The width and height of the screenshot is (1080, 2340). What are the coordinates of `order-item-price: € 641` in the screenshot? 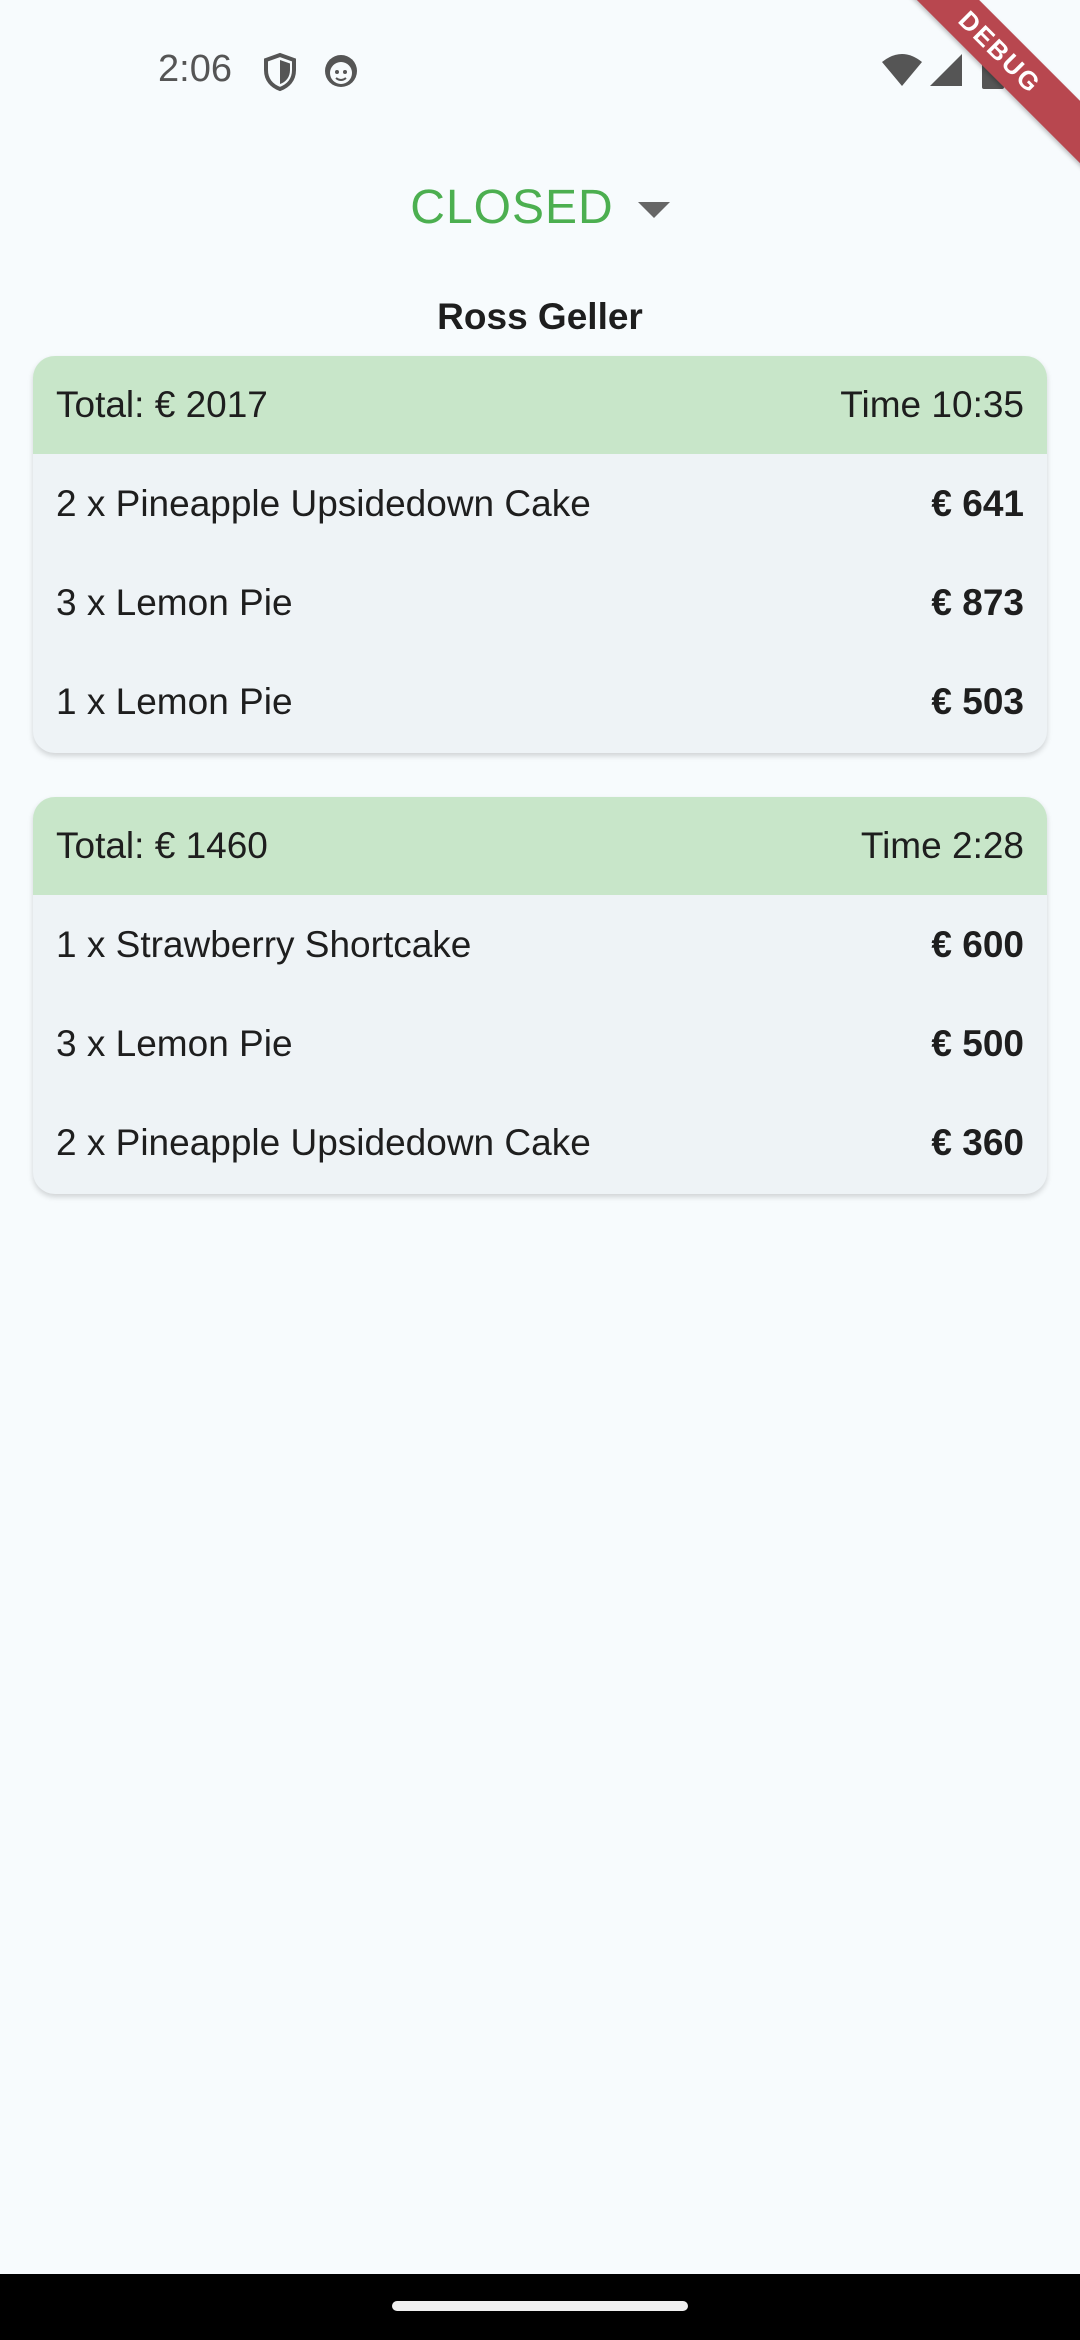 It's located at (977, 503).